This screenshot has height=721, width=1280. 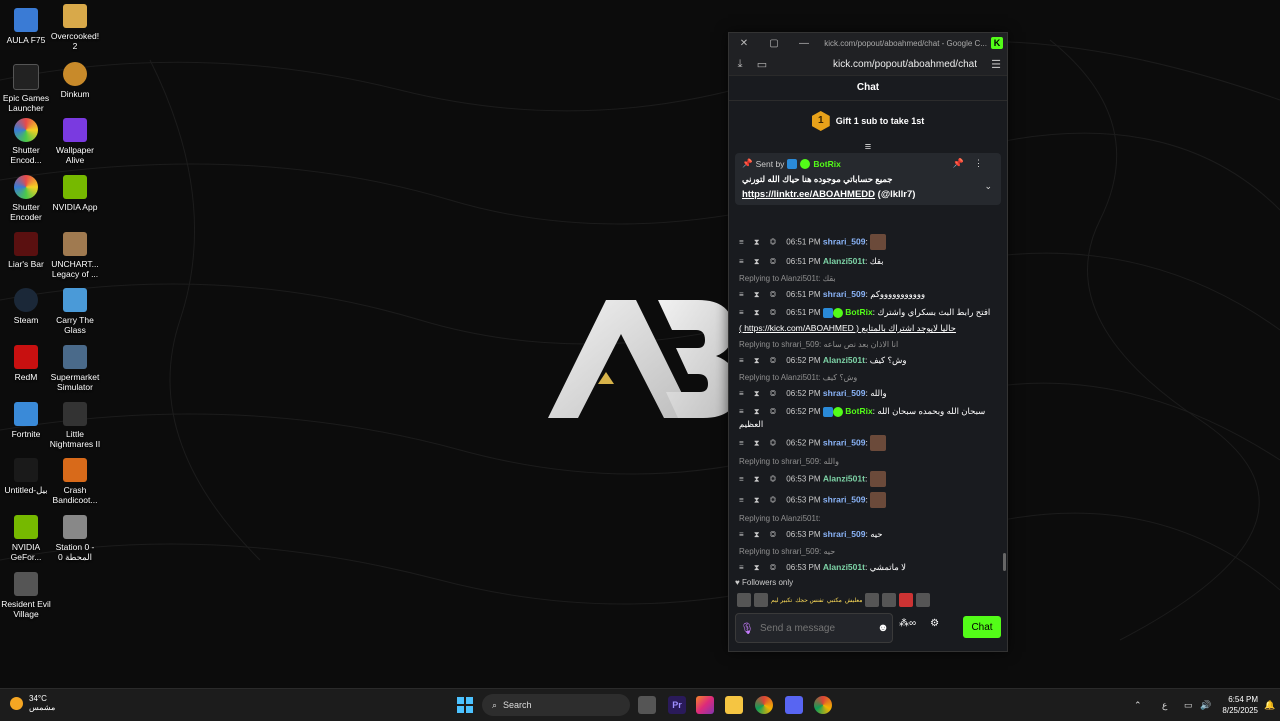 I want to click on discord-icon, so click(x=794, y=705).